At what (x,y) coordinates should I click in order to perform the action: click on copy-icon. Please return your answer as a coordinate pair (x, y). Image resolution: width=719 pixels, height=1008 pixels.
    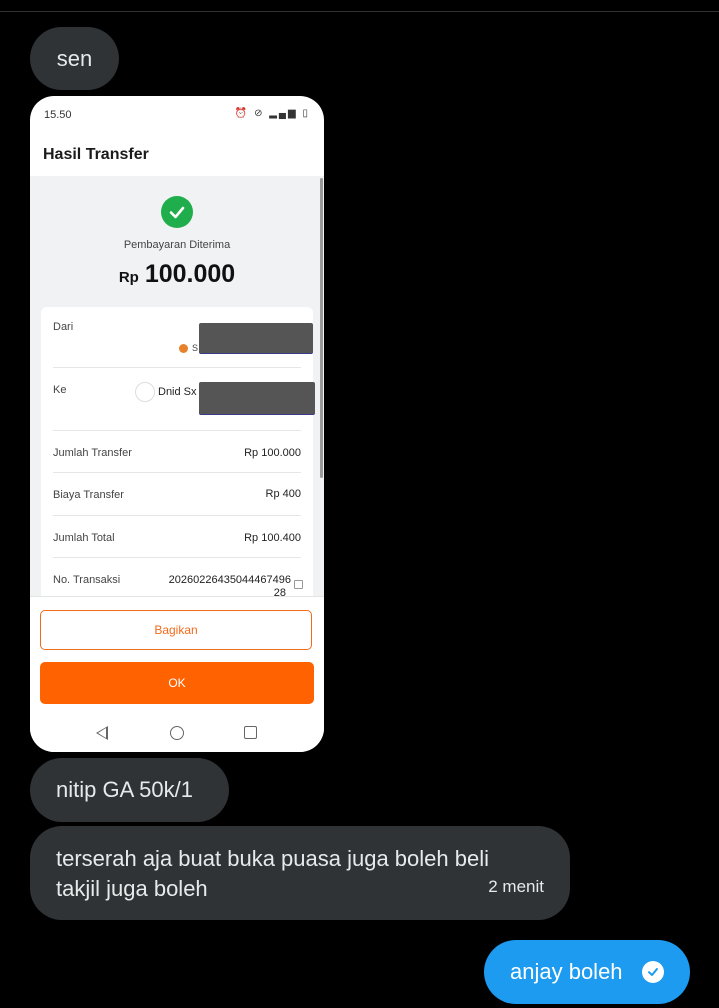
    Looking at the image, I should click on (298, 584).